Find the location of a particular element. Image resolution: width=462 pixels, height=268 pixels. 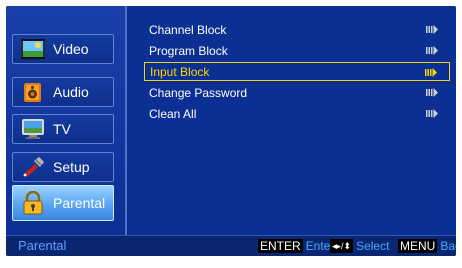

list-item-label: Change Password is located at coordinates (198, 92).